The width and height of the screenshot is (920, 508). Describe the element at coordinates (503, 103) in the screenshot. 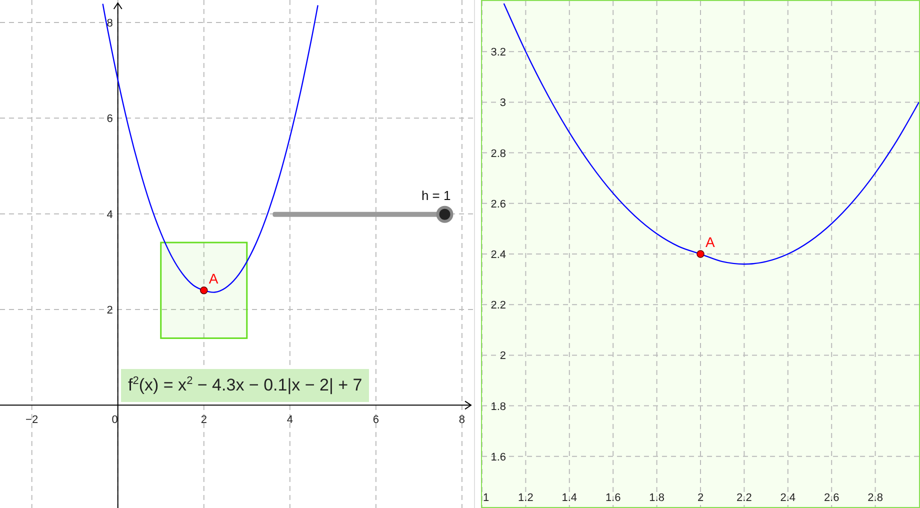

I see `axis-tick-label: 3` at that location.